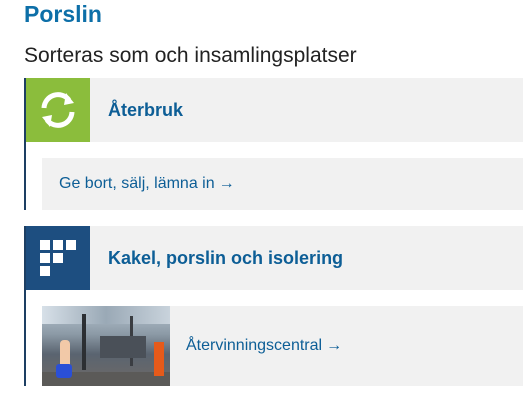 The width and height of the screenshot is (523, 417). Describe the element at coordinates (58, 110) in the screenshot. I see `recycle-arrows-icon` at that location.